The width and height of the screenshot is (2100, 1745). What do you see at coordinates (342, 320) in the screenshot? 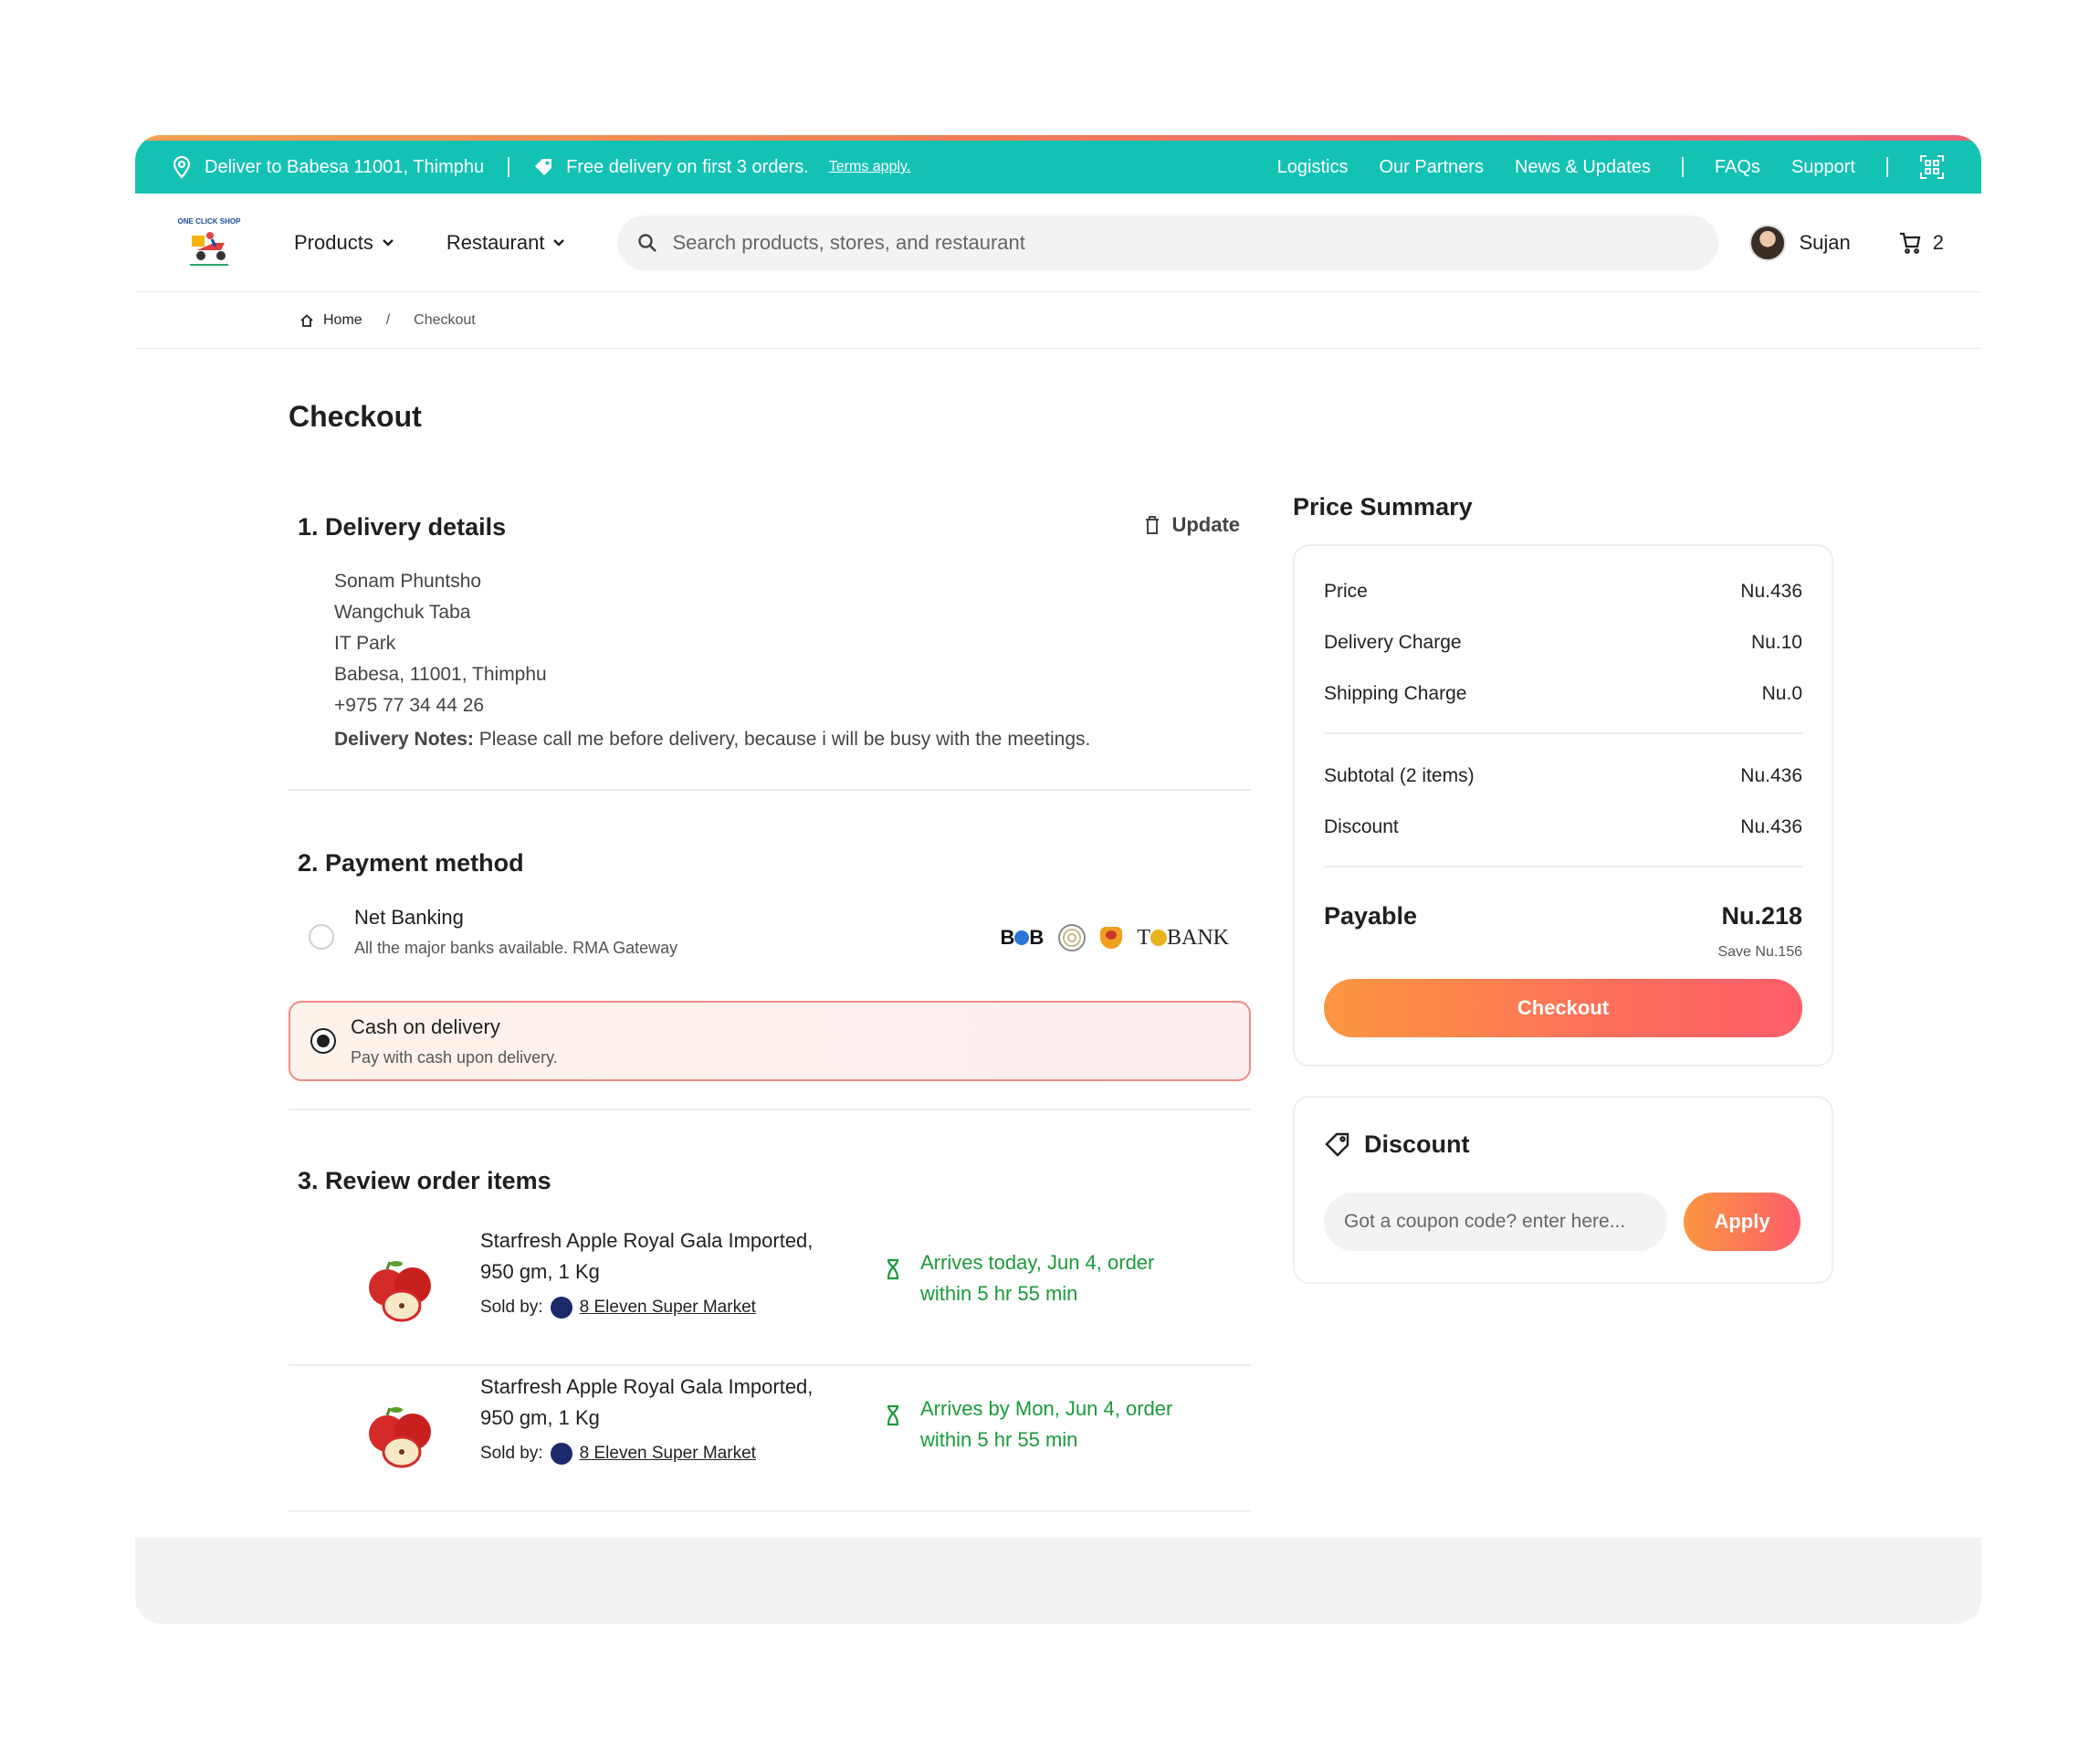
I see `breadcrumb-home: Home` at bounding box center [342, 320].